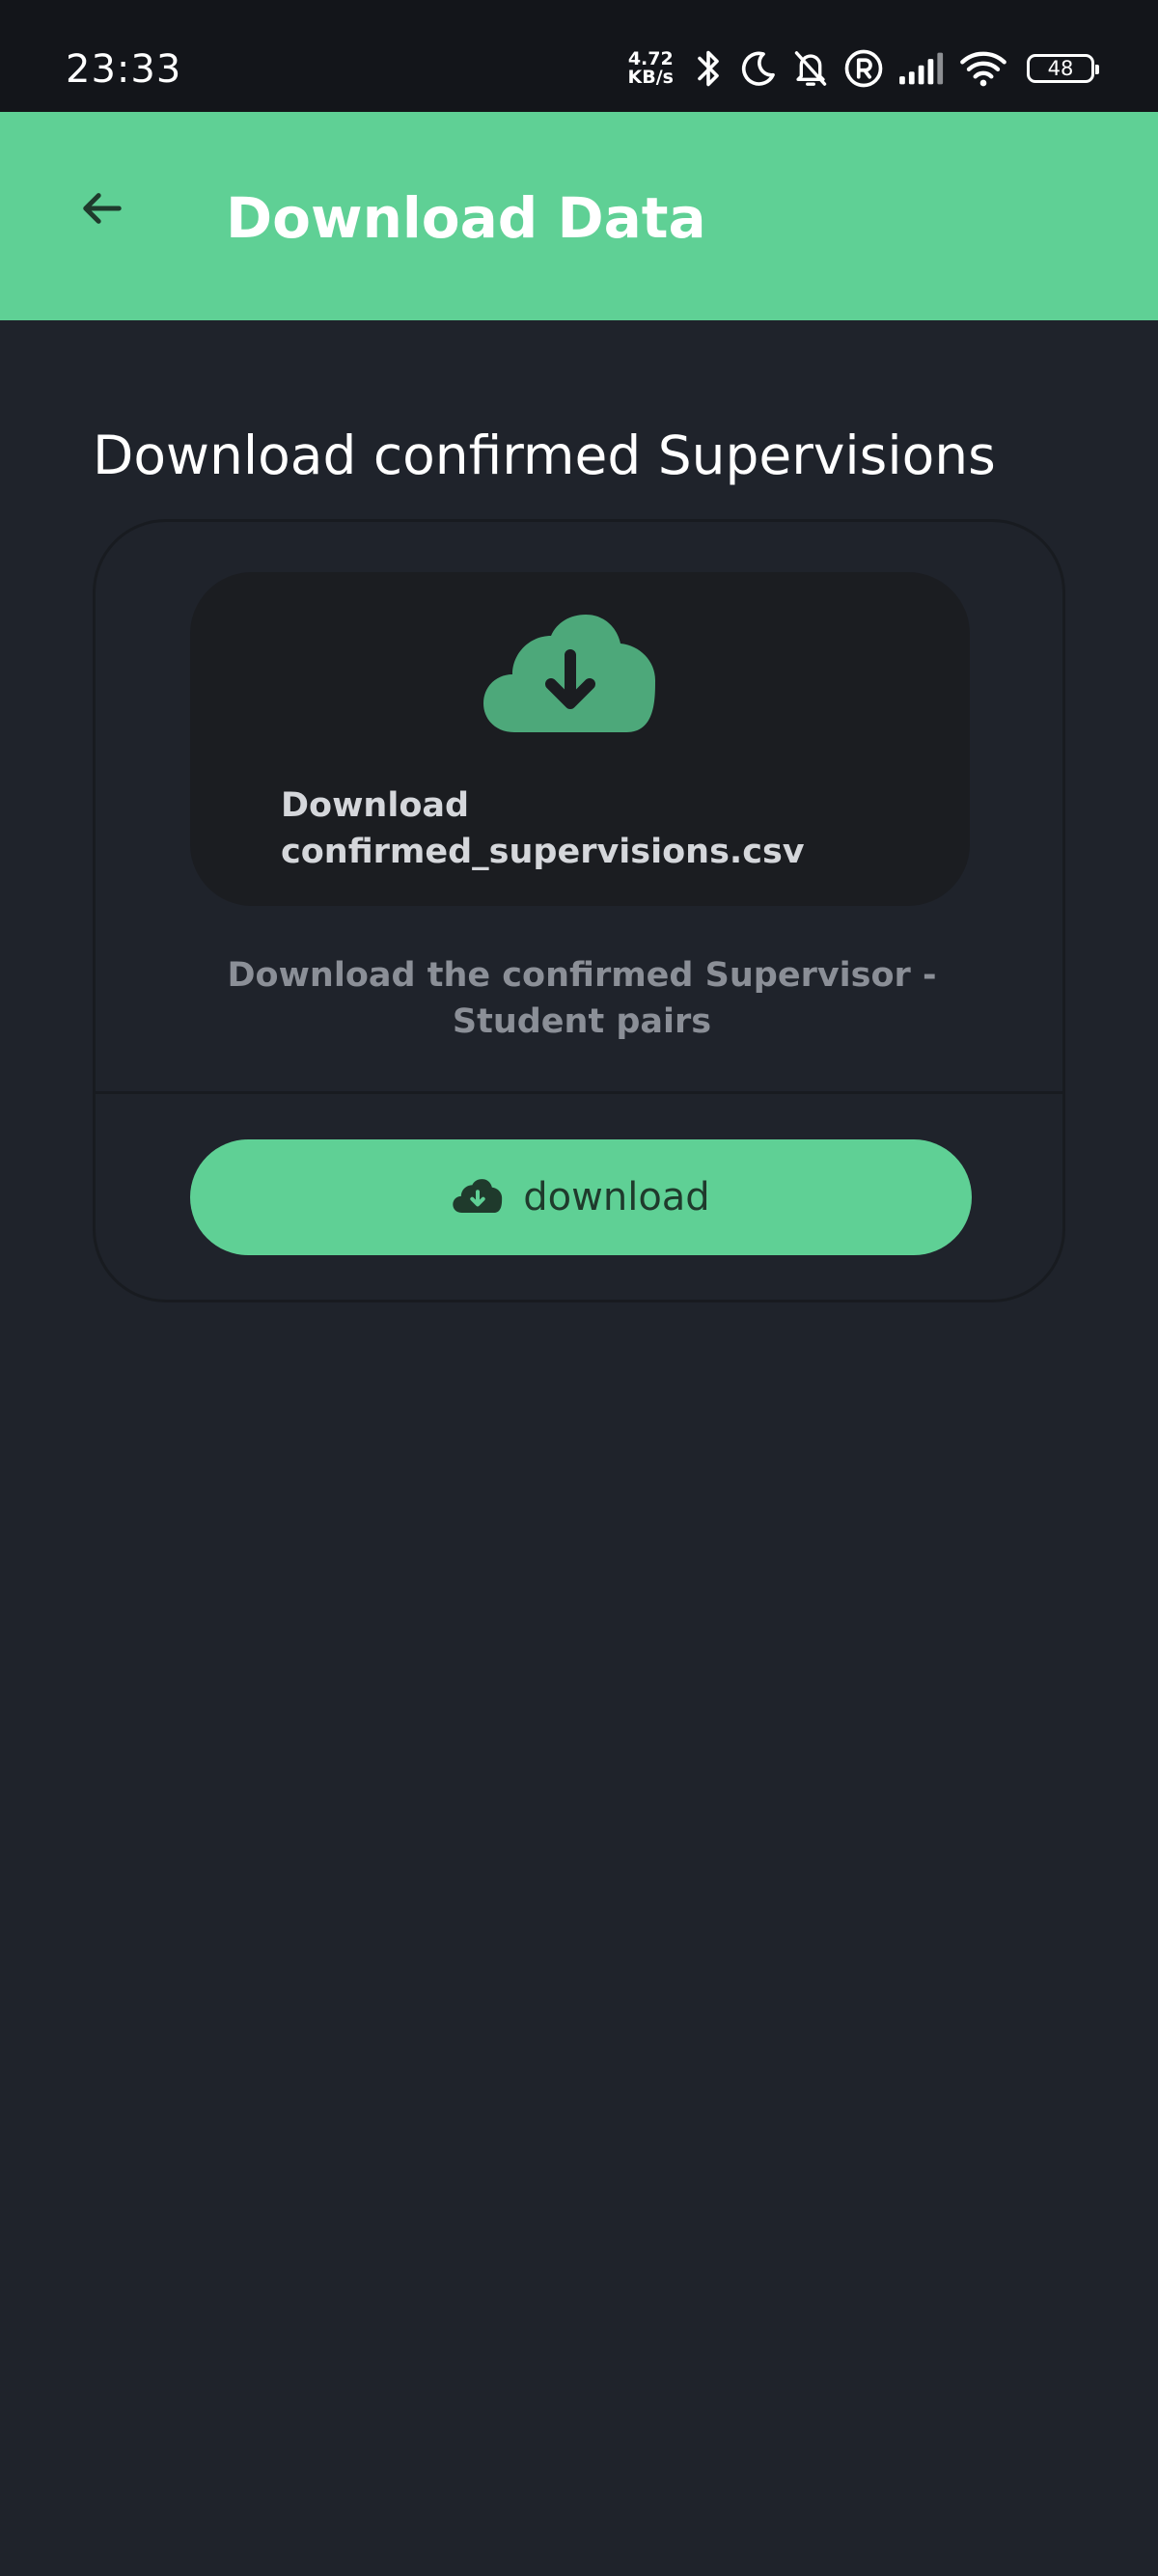 This screenshot has height=2576, width=1158. Describe the element at coordinates (983, 69) in the screenshot. I see `wifi-icon` at that location.